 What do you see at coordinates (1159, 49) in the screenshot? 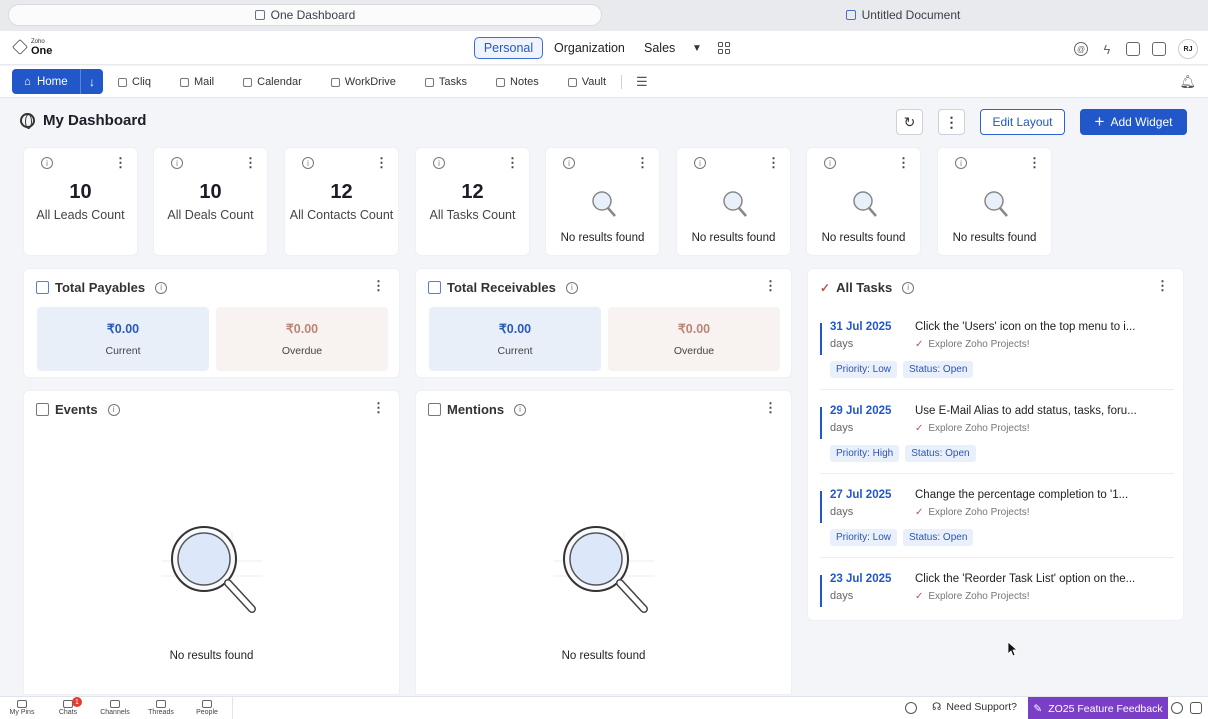
I see `notes-icon` at bounding box center [1159, 49].